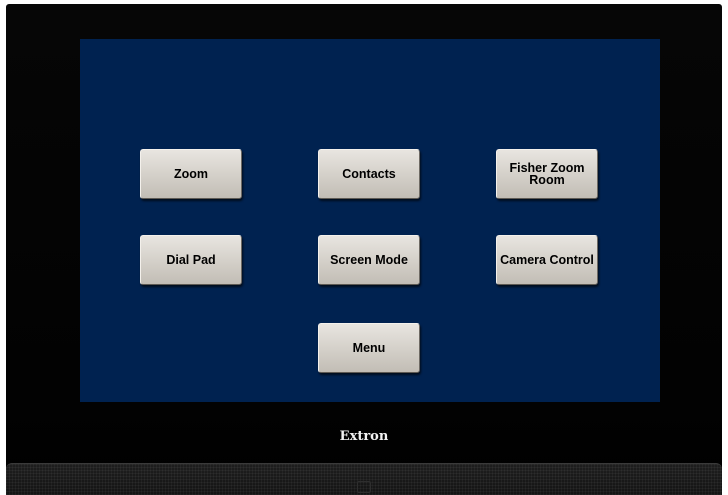 The image size is (728, 495). I want to click on base-sensor, so click(364, 487).